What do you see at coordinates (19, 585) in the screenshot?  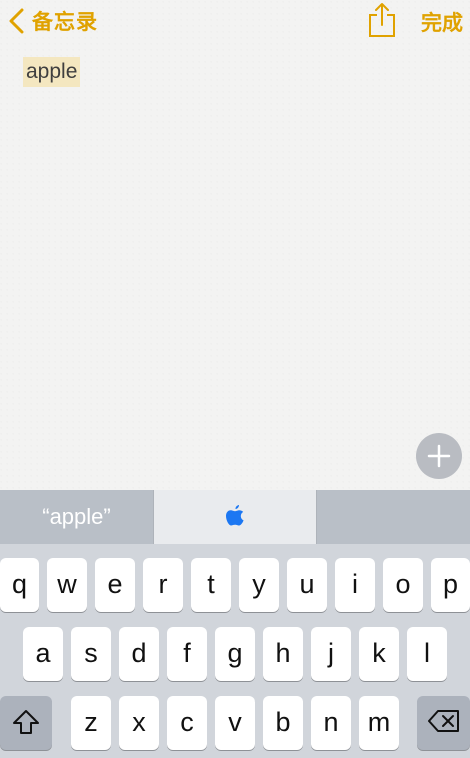 I see `key-q: q` at bounding box center [19, 585].